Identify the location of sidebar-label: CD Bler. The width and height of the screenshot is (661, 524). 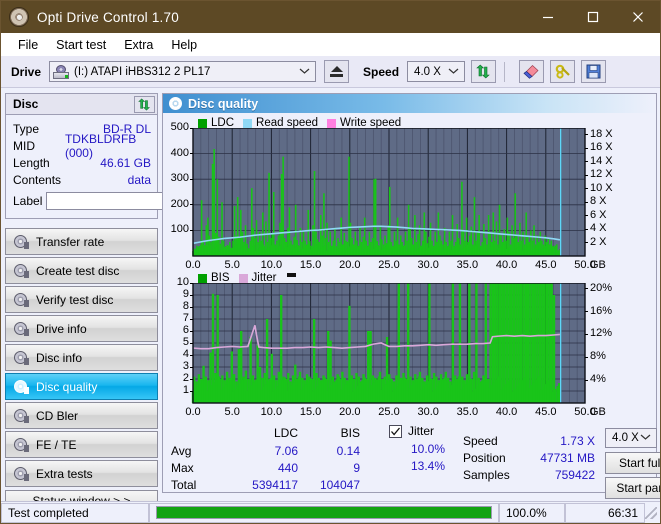
(57, 415).